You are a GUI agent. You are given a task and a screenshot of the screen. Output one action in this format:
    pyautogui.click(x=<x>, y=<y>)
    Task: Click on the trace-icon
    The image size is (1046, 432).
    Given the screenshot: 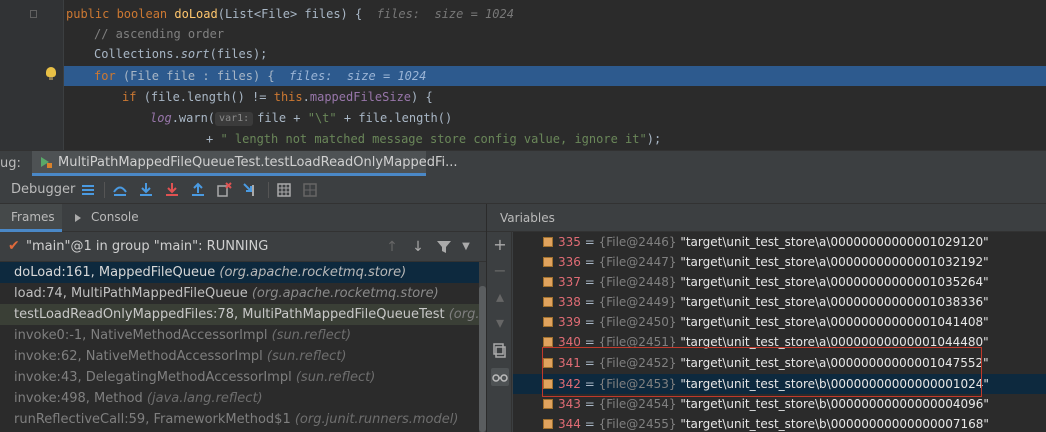 What is the action you would take?
    pyautogui.click(x=310, y=190)
    